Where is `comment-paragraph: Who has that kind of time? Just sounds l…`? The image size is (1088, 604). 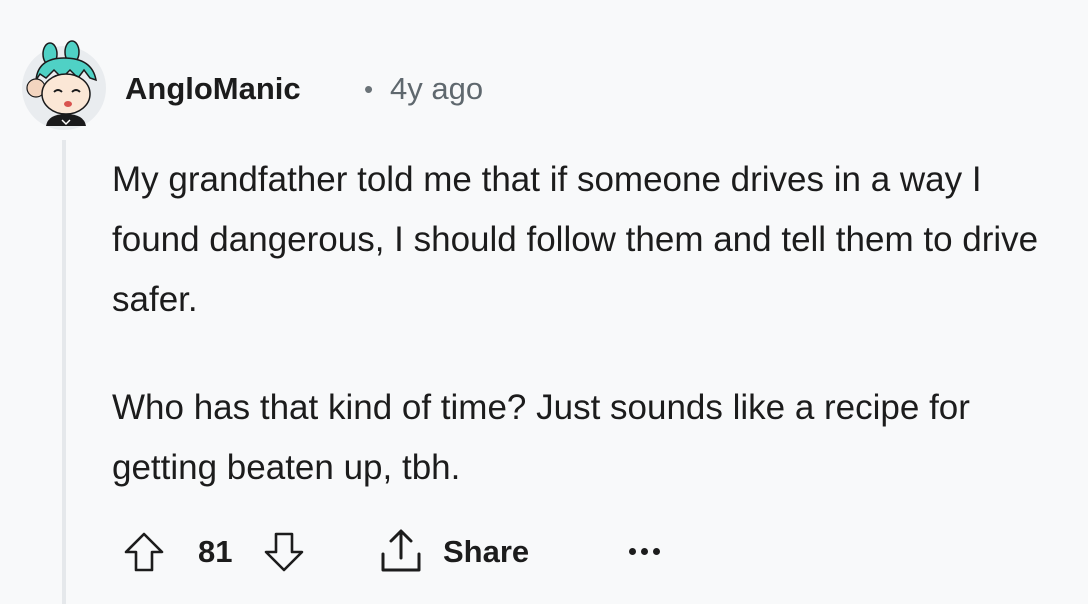
comment-paragraph: Who has that kind of time? Just sounds l… is located at coordinates (541, 437).